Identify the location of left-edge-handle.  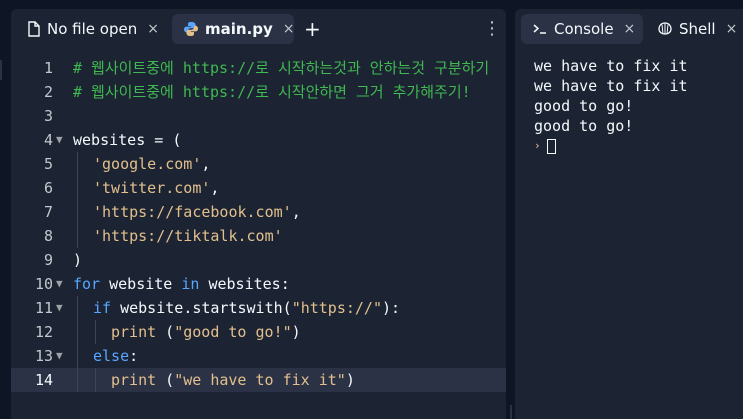
(1, 70).